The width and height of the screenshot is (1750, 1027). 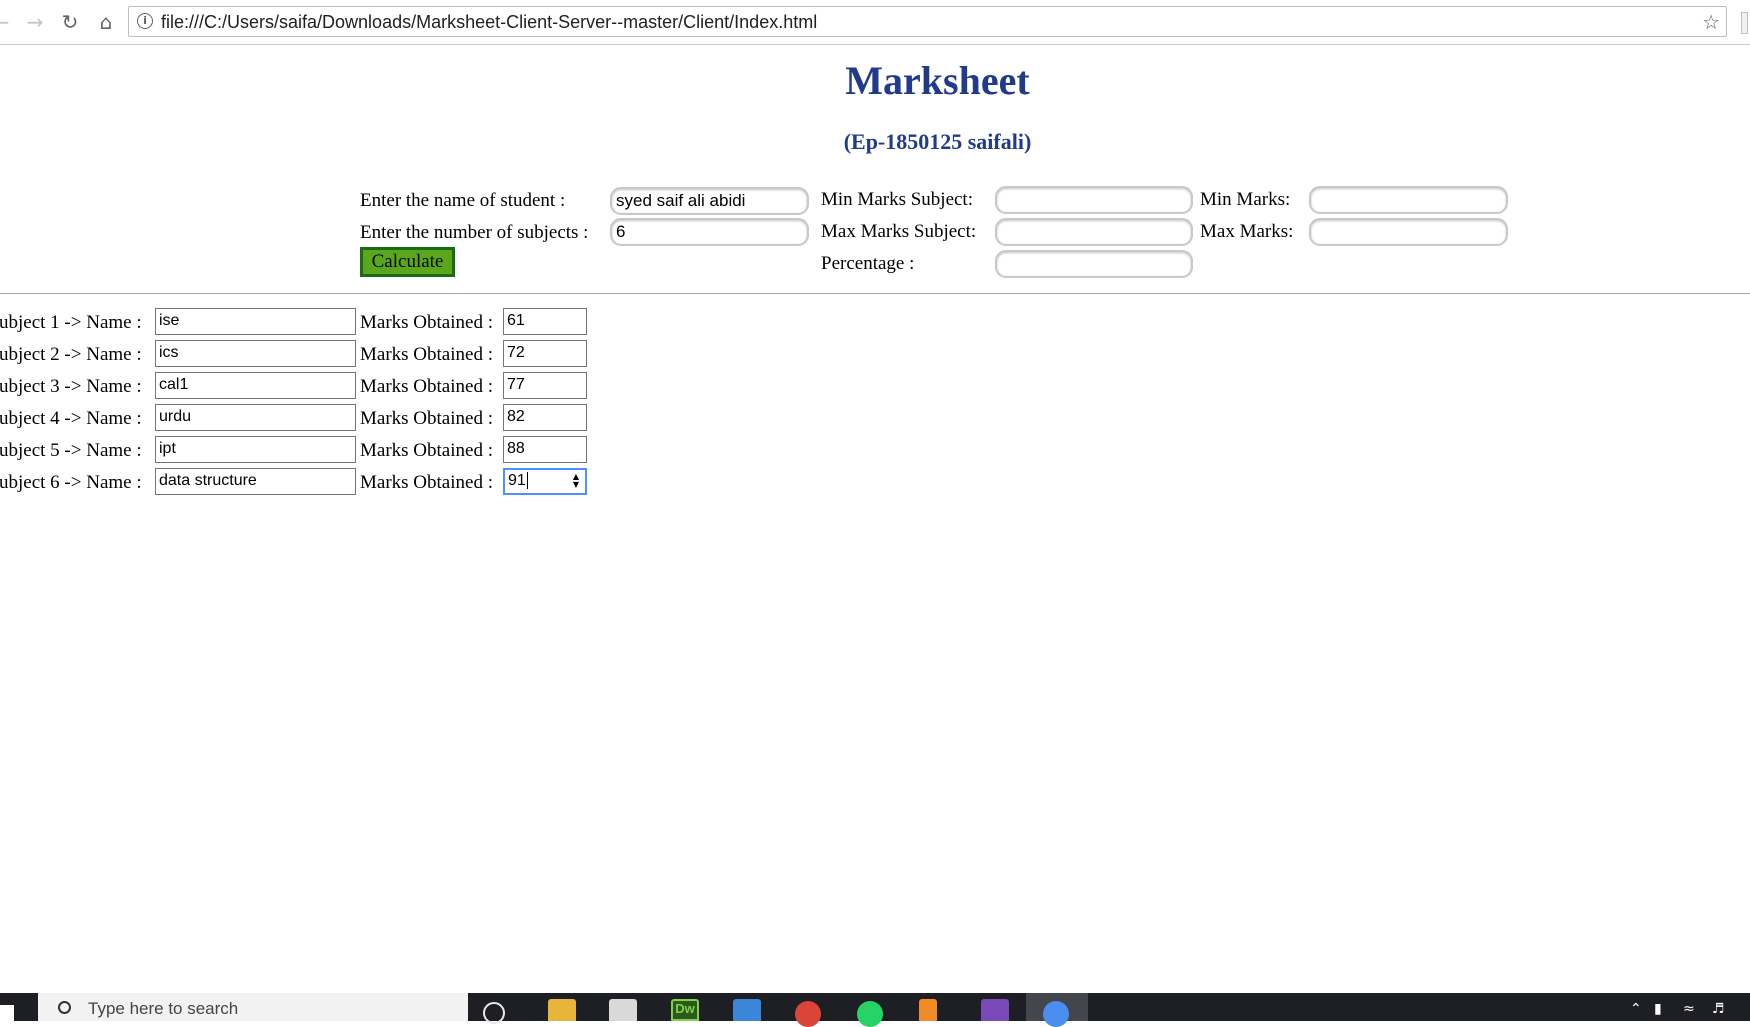 What do you see at coordinates (1658, 1009) in the screenshot?
I see `tray-battery-icon: ▮` at bounding box center [1658, 1009].